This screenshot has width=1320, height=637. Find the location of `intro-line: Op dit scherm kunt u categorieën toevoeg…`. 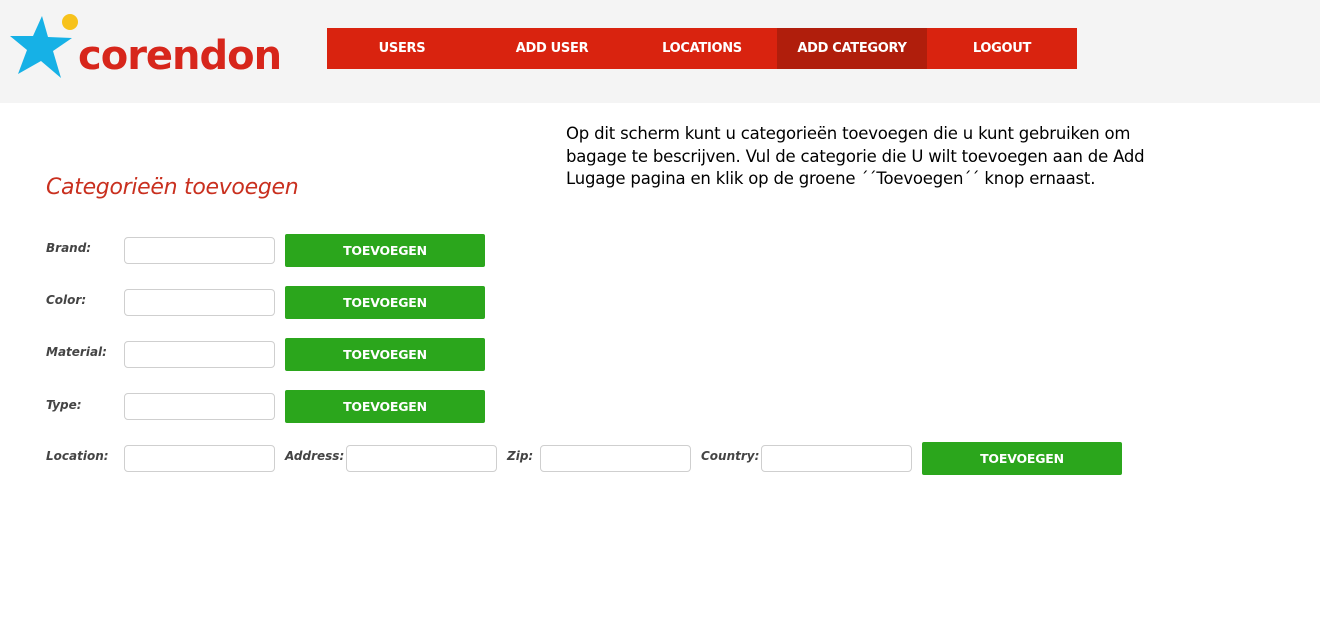

intro-line: Op dit scherm kunt u categorieën toevoeg… is located at coordinates (848, 133).